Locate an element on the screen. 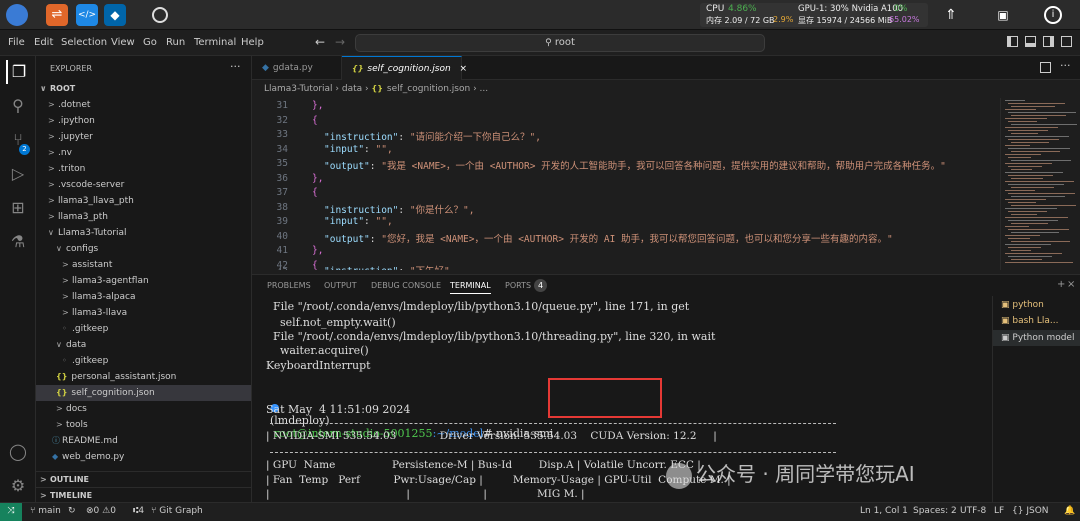 The image size is (1080, 521). tree-item-label: self_cognition.json is located at coordinates (113, 393).